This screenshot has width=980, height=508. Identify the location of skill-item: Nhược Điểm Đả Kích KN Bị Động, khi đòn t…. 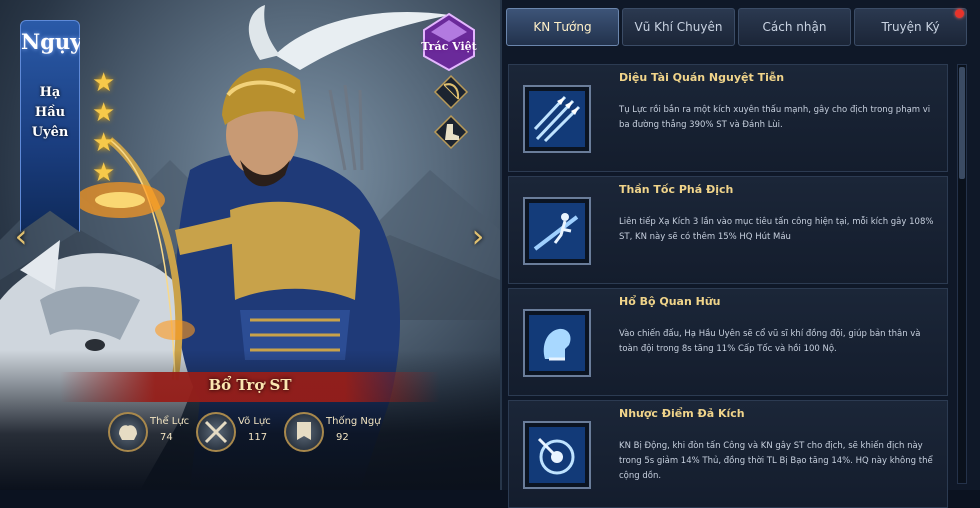
(728, 454).